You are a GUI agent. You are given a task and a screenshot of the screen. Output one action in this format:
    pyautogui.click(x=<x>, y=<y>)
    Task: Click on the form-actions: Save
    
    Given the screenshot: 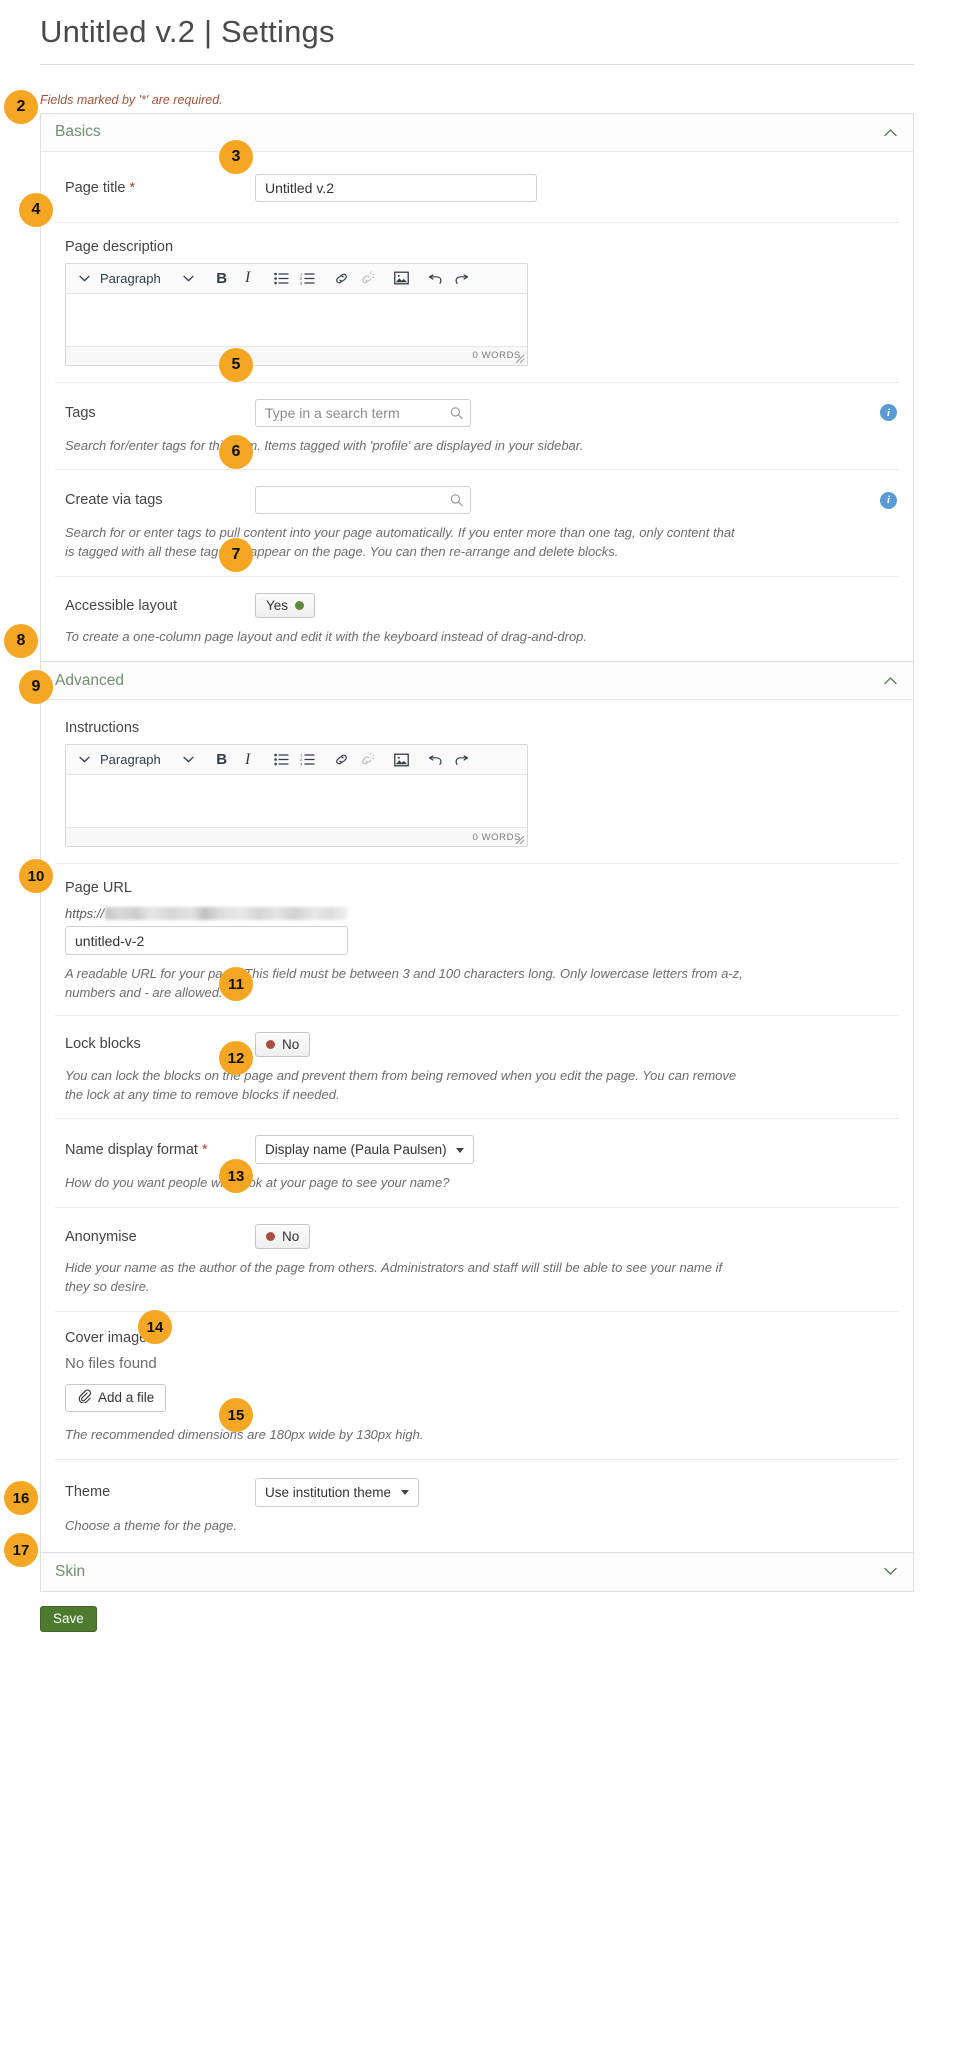 What is the action you would take?
    pyautogui.click(x=497, y=1618)
    